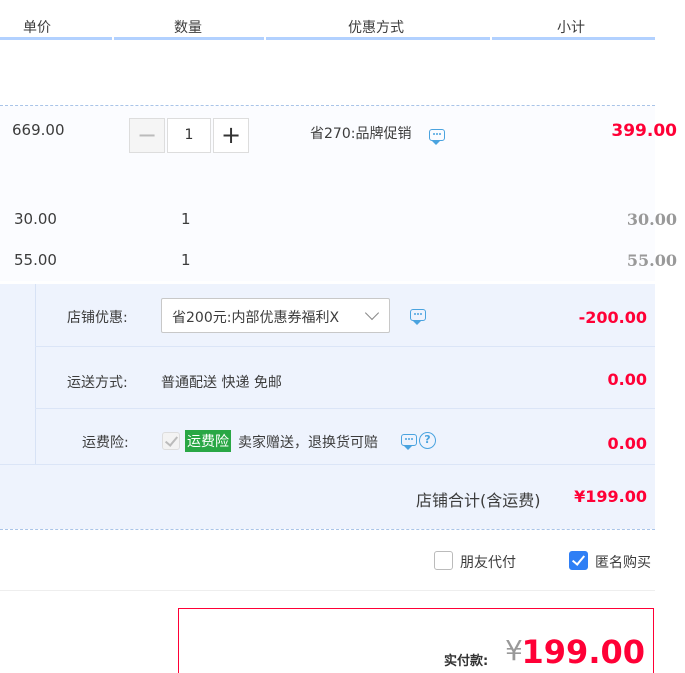 This screenshot has width=685, height=673. I want to click on col-quantity: 数量, so click(188, 28).